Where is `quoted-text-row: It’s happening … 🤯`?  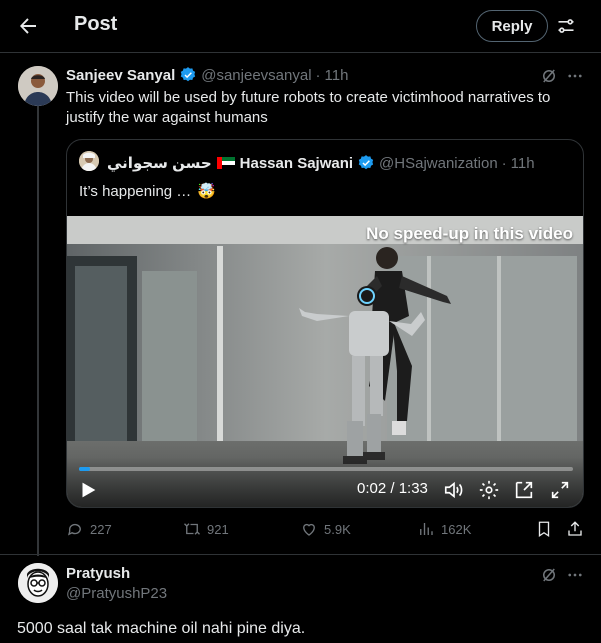
quoted-text-row: It’s happening … 🤯 is located at coordinates (147, 191).